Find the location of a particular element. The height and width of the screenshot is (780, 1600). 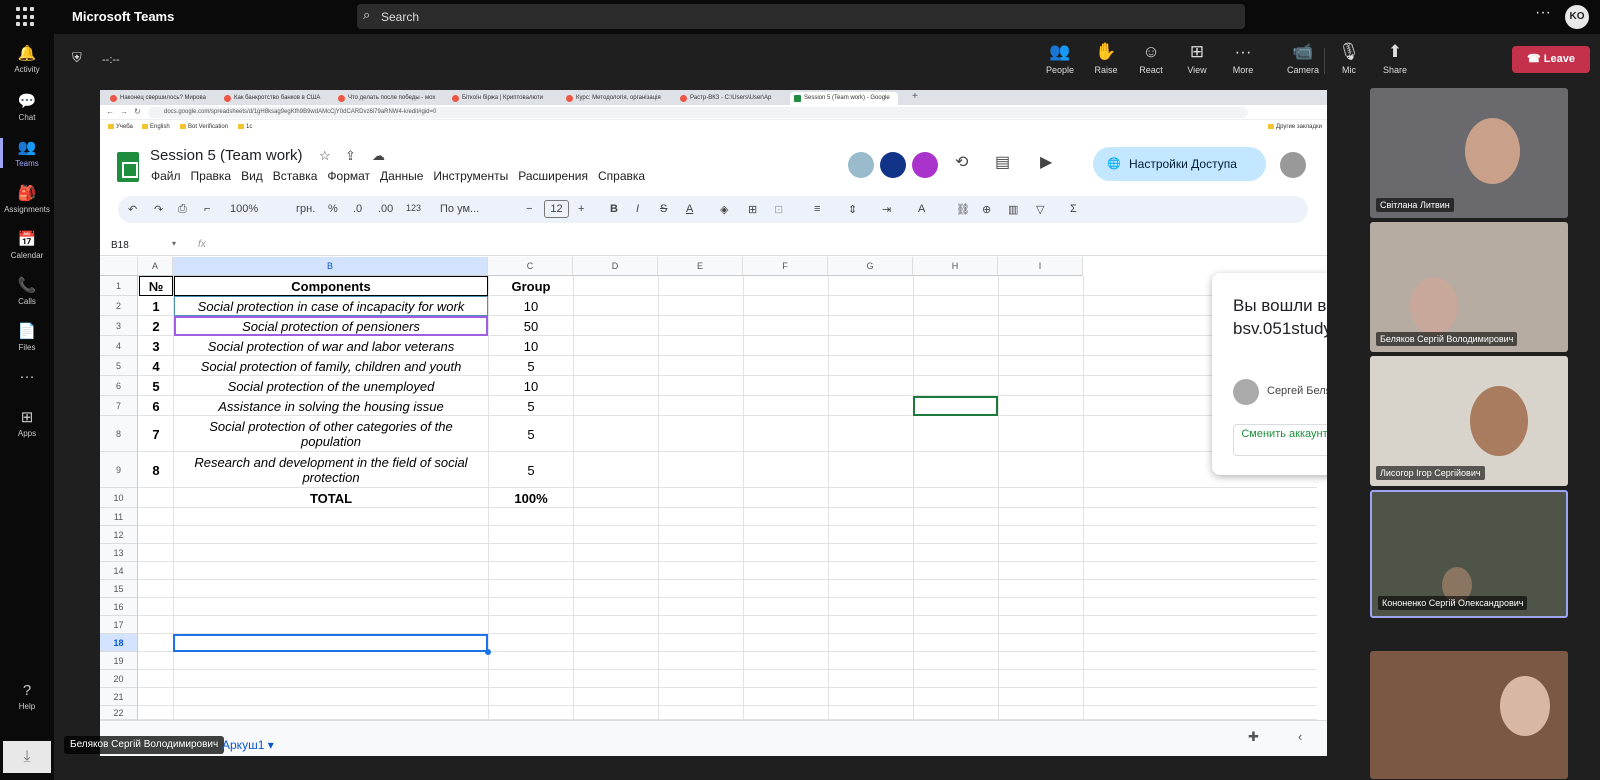

cell: 5 is located at coordinates (531, 406).